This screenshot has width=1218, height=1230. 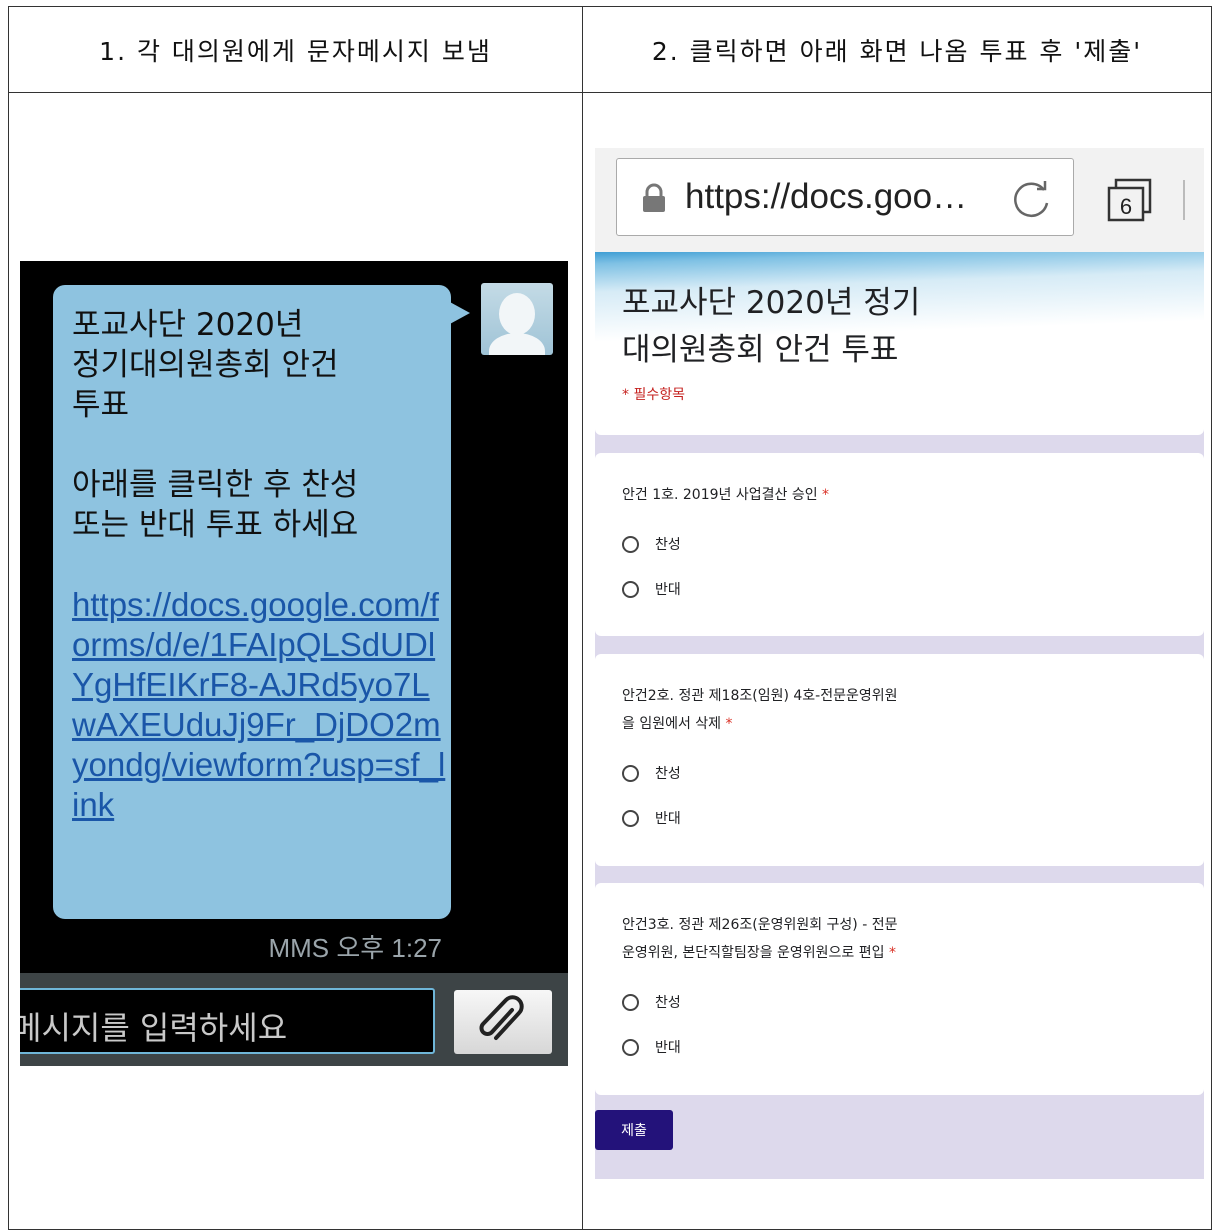 I want to click on attach-button, so click(x=503, y=1022).